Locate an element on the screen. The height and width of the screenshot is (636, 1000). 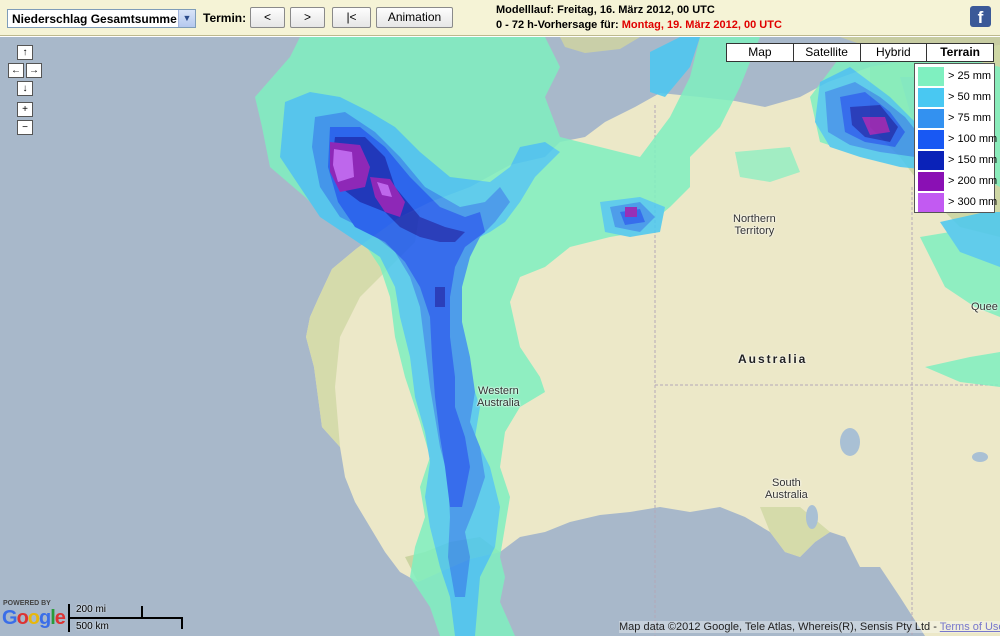
zoom-out-button: − is located at coordinates (25, 127).